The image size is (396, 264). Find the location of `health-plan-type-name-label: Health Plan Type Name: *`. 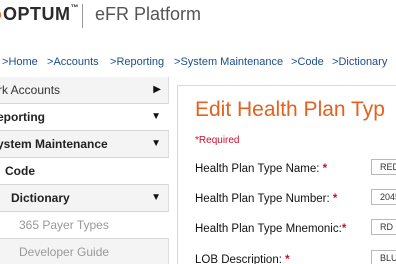

health-plan-type-name-label: Health Plan Type Name: * is located at coordinates (261, 169).